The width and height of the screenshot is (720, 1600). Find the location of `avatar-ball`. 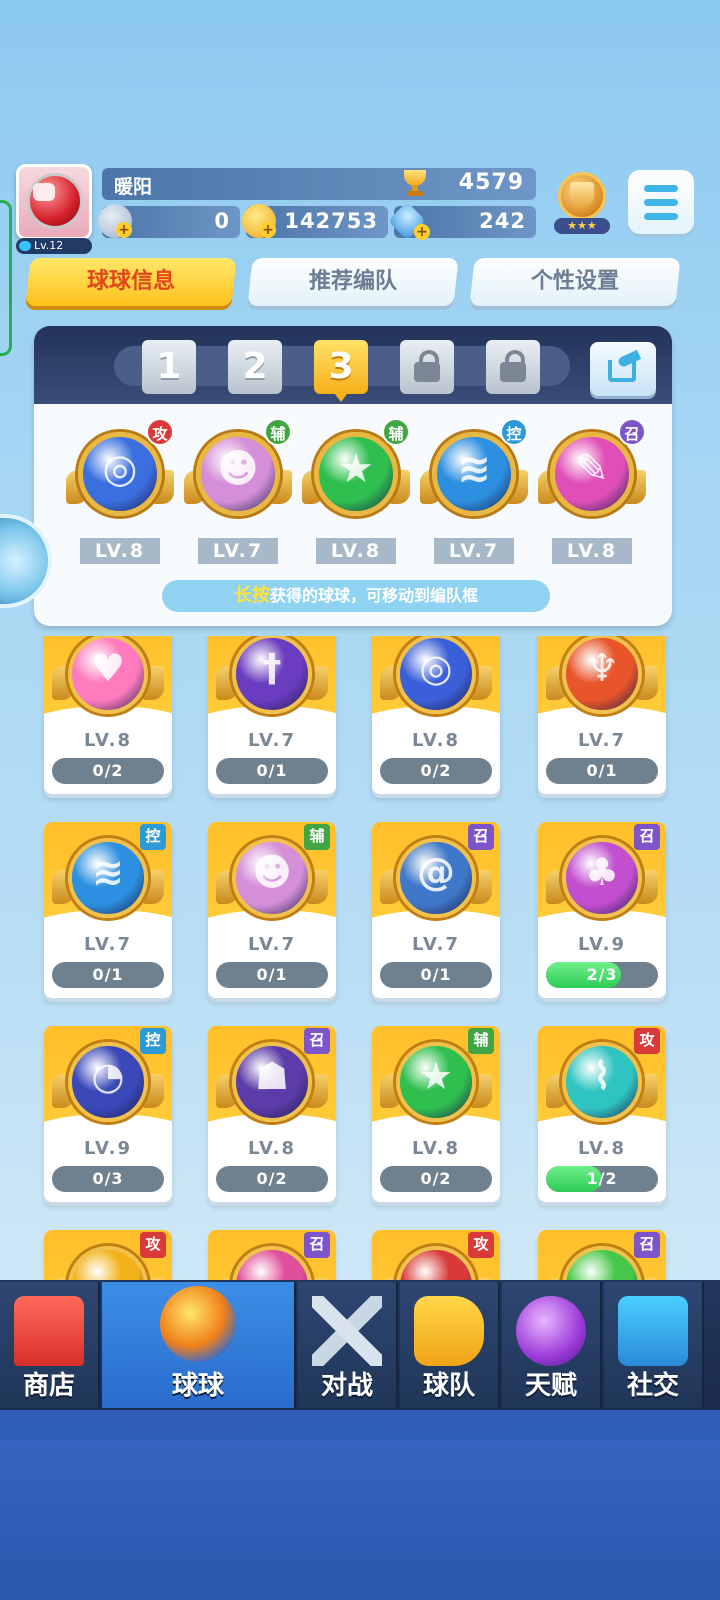

avatar-ball is located at coordinates (55, 201).